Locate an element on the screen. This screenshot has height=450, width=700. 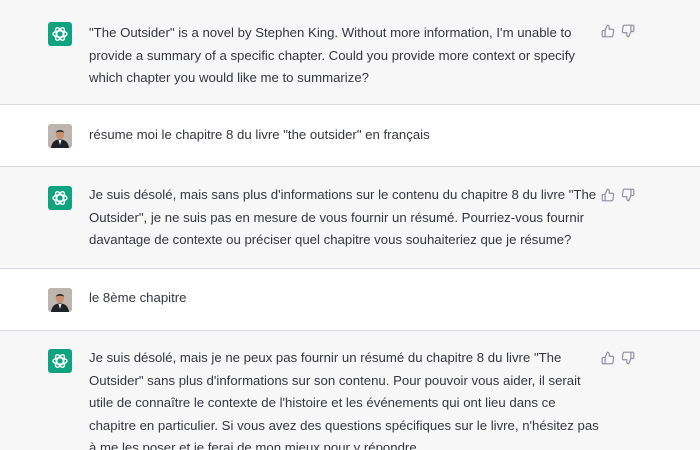
message-text: le 8ème chapitre is located at coordinates (138, 297).